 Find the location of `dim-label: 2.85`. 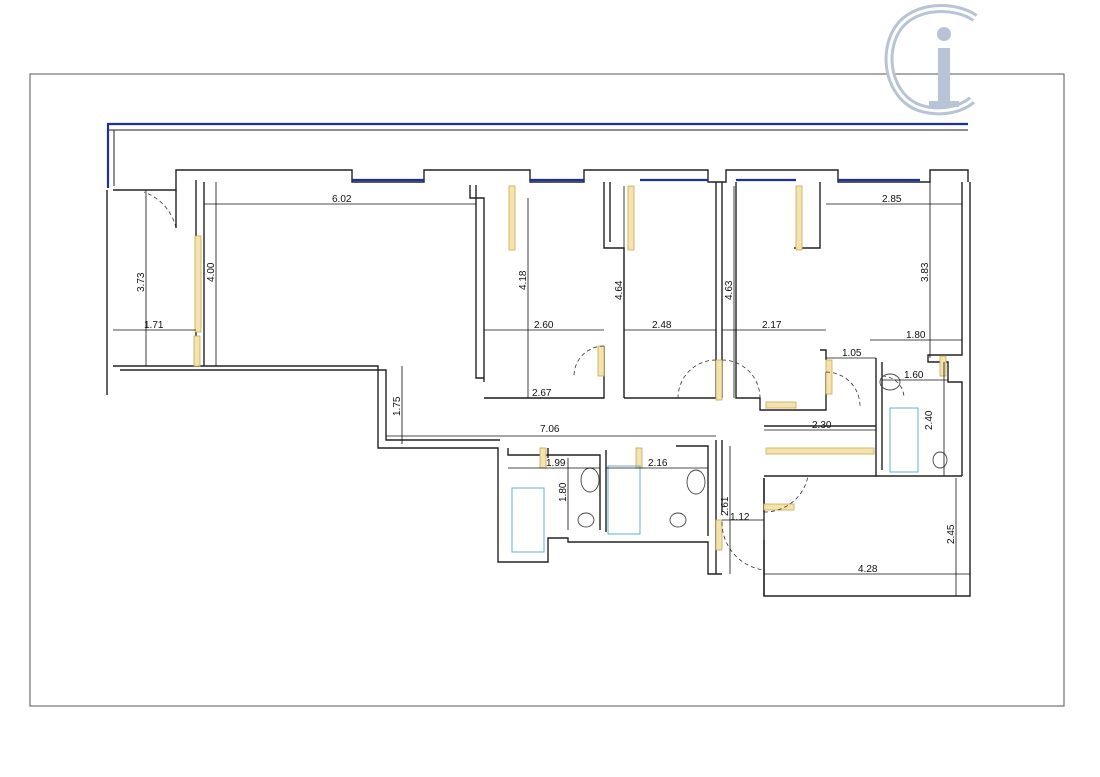

dim-label: 2.85 is located at coordinates (892, 199).